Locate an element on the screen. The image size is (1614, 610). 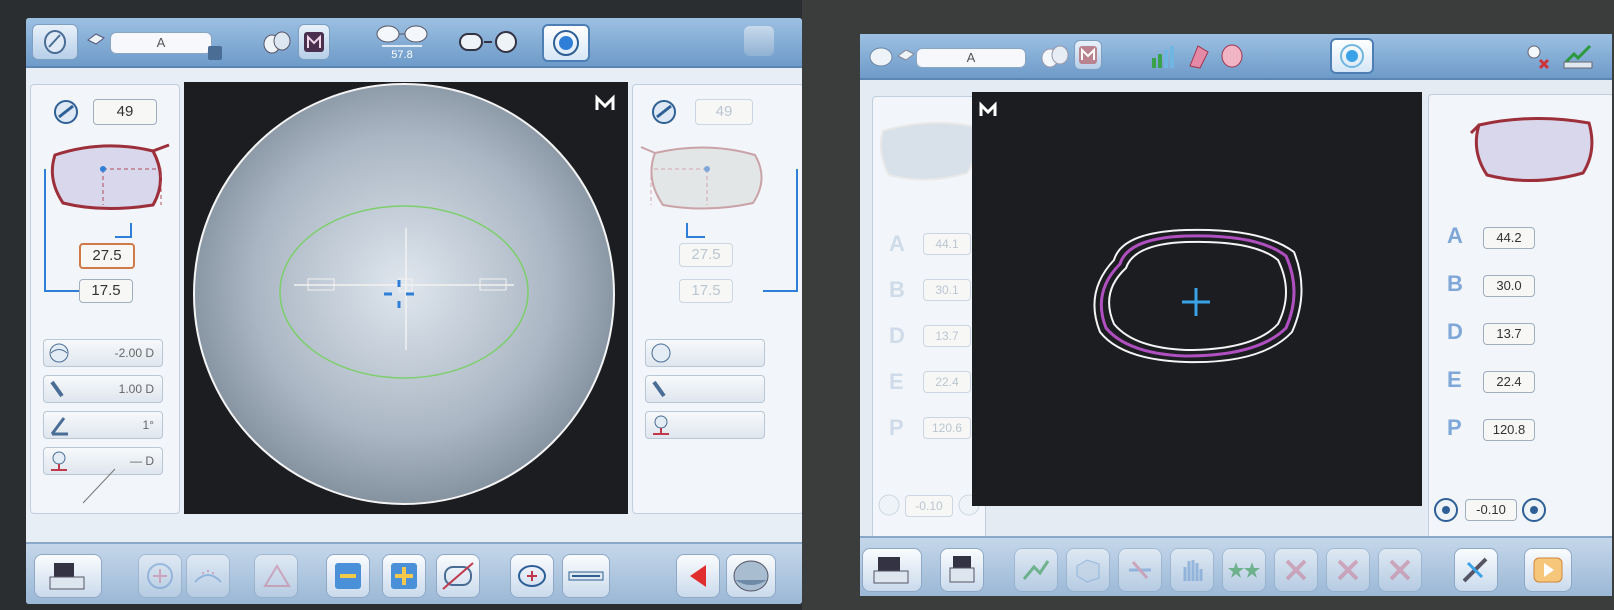
groove-icon is located at coordinates (586, 576).